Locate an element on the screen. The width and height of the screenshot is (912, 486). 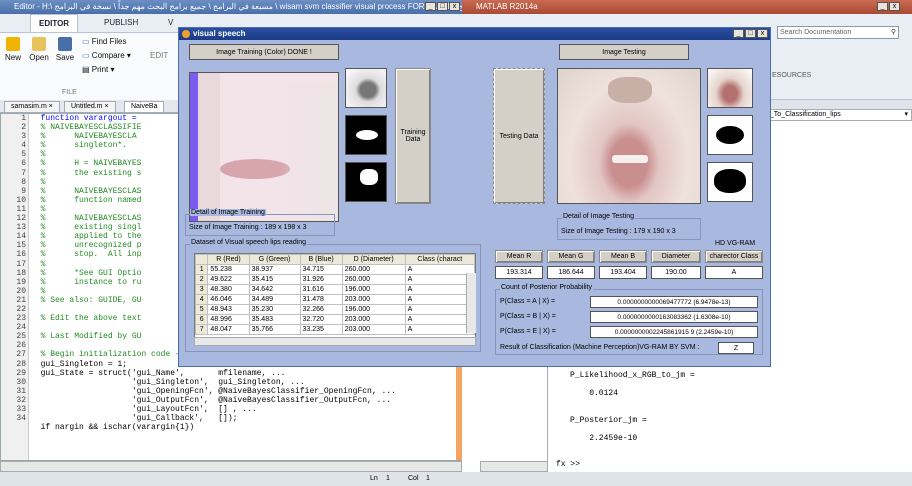
table-header-cell is located at coordinates (202, 259).